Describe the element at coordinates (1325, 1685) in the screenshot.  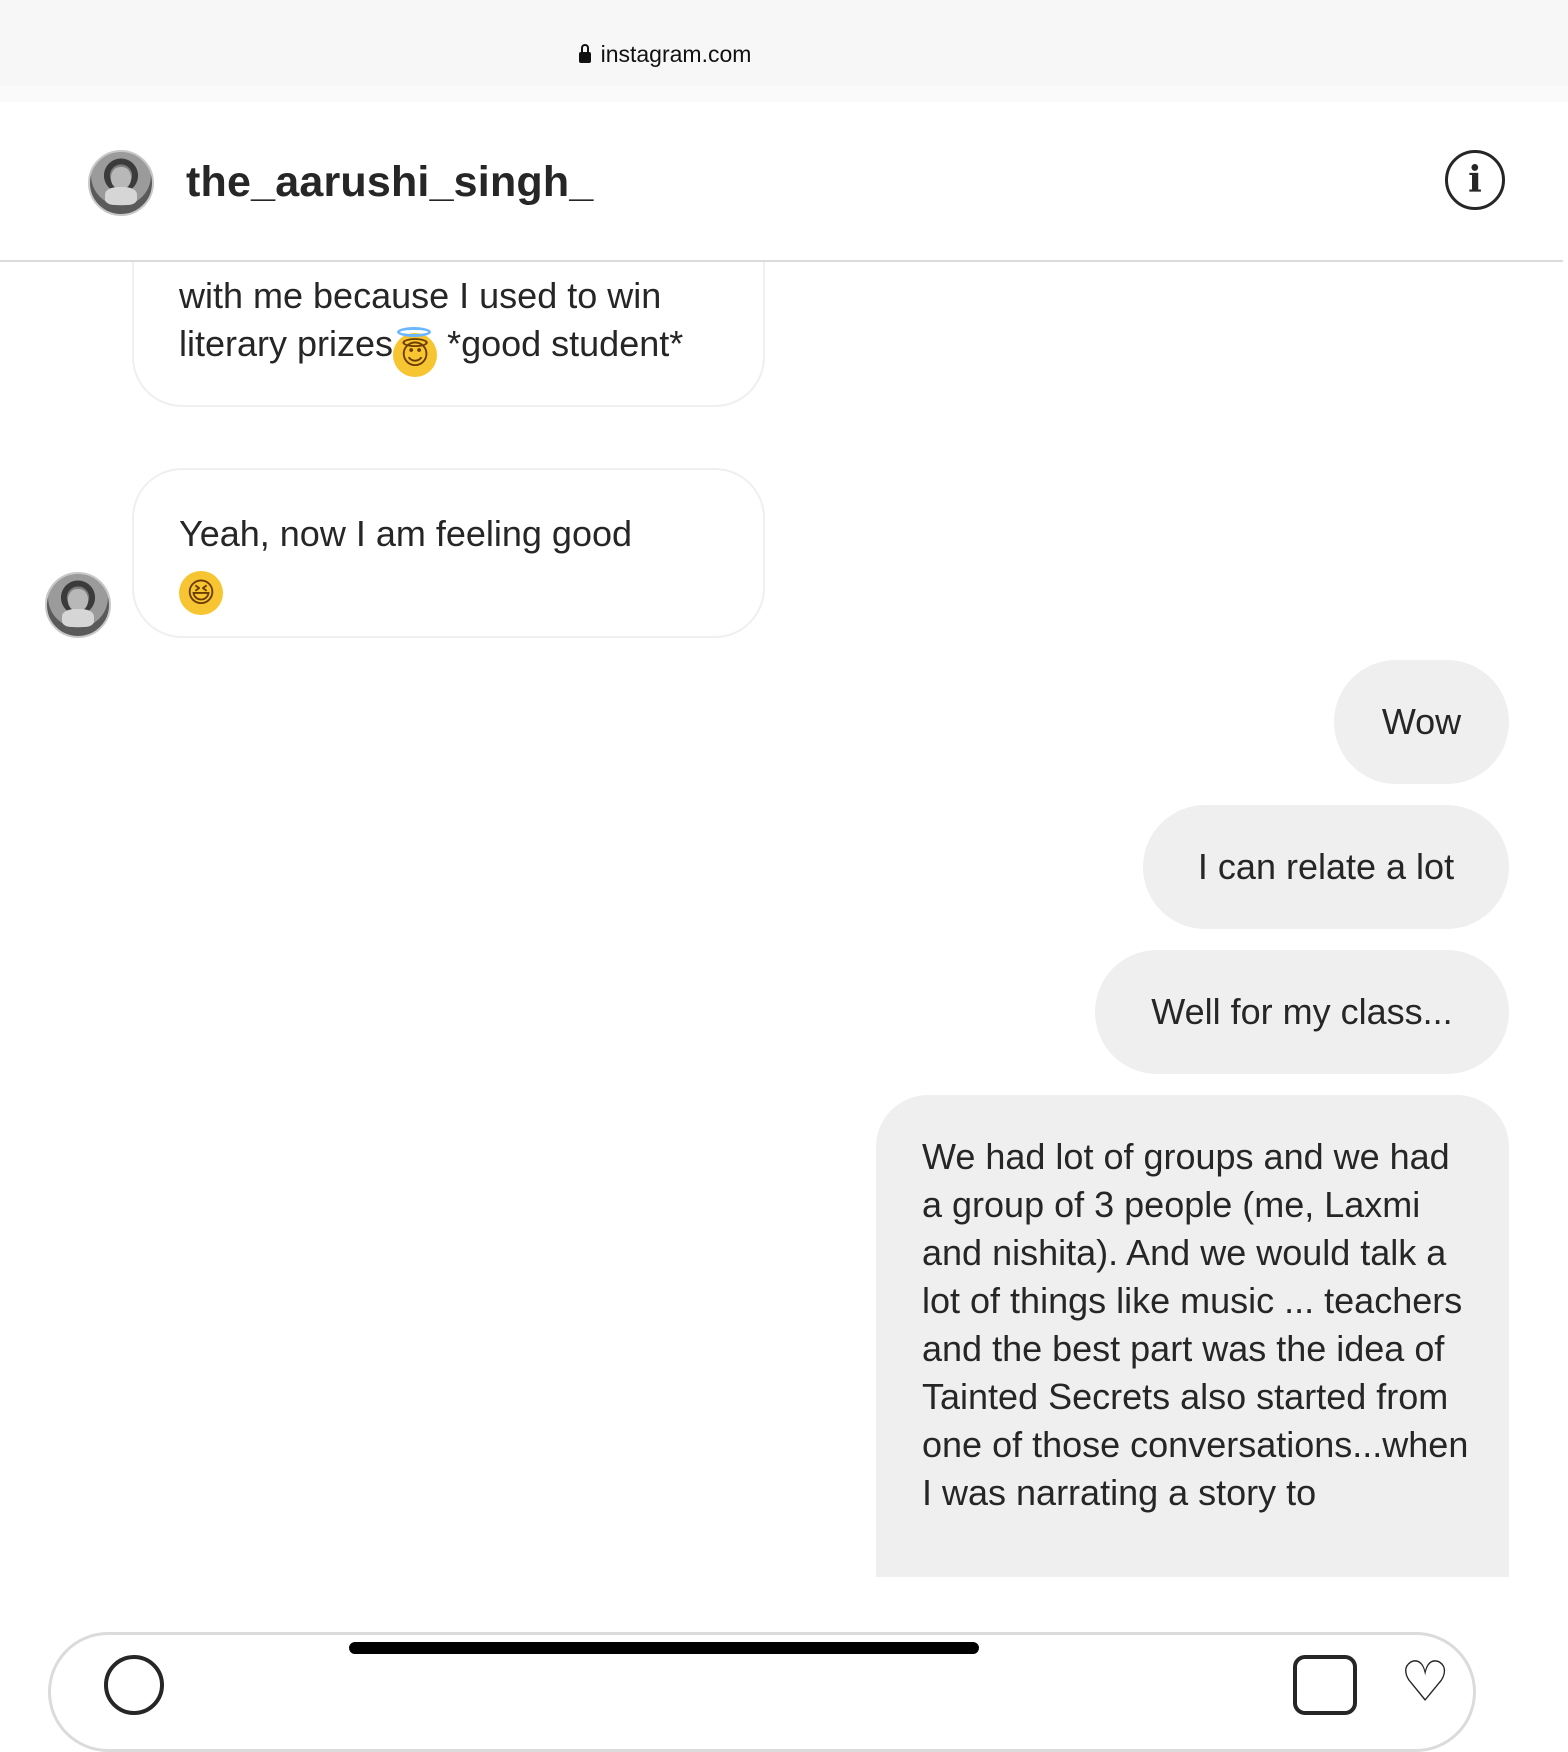
I see `gallery-icon` at that location.